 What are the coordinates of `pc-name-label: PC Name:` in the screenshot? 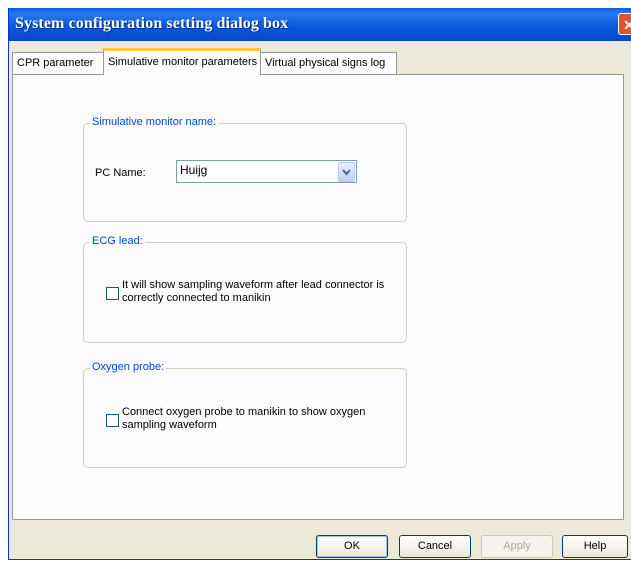 It's located at (120, 173).